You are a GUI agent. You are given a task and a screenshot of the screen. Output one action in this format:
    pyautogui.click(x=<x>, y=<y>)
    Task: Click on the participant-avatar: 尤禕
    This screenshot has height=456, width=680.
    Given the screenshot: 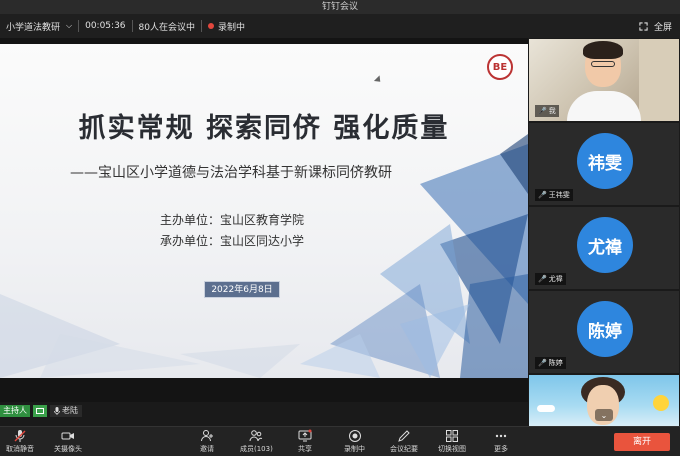 What is the action you would take?
    pyautogui.click(x=605, y=245)
    